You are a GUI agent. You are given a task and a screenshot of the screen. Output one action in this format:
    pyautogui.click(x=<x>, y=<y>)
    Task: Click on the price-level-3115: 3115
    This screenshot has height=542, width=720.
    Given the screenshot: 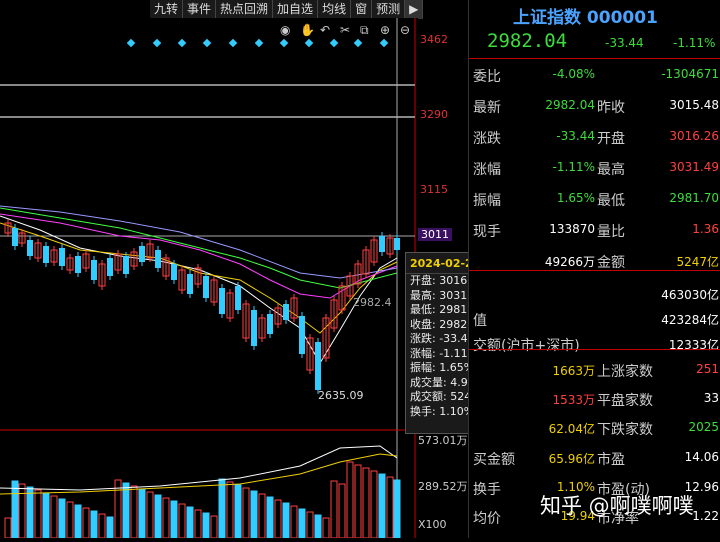 What is the action you would take?
    pyautogui.click(x=434, y=189)
    